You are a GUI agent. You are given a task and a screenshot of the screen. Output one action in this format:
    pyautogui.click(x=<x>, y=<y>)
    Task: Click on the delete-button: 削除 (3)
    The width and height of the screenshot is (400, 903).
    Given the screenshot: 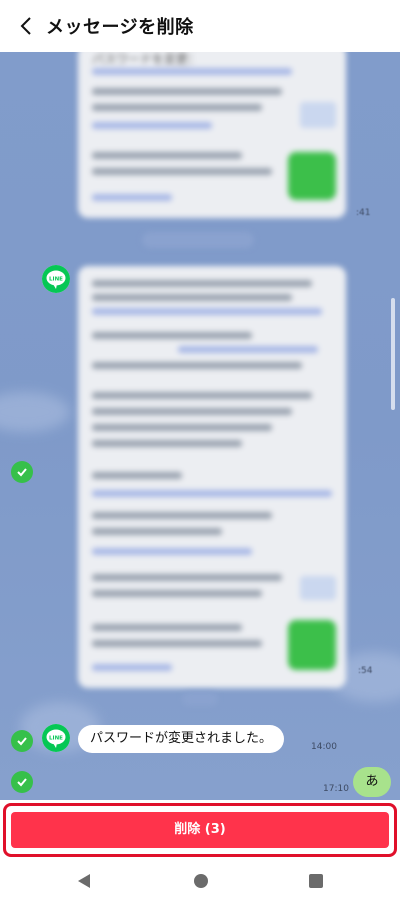 What is the action you would take?
    pyautogui.click(x=200, y=830)
    